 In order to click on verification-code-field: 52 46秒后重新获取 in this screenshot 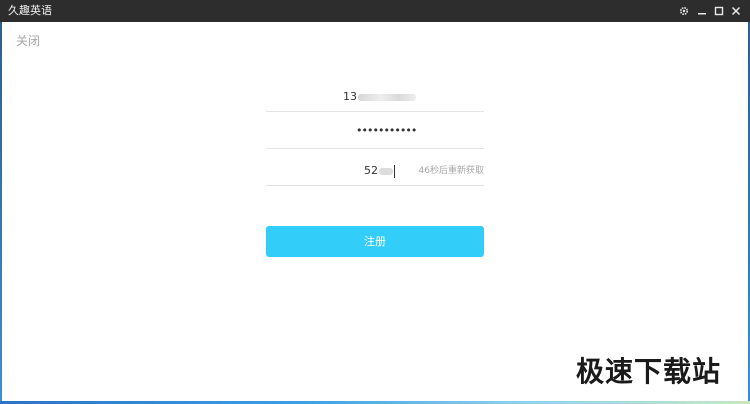, I will do `click(375, 171)`.